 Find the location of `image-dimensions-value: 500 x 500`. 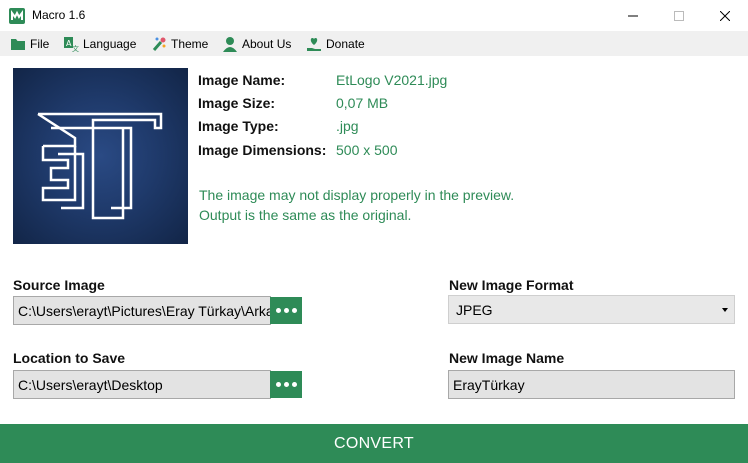

image-dimensions-value: 500 x 500 is located at coordinates (367, 150).